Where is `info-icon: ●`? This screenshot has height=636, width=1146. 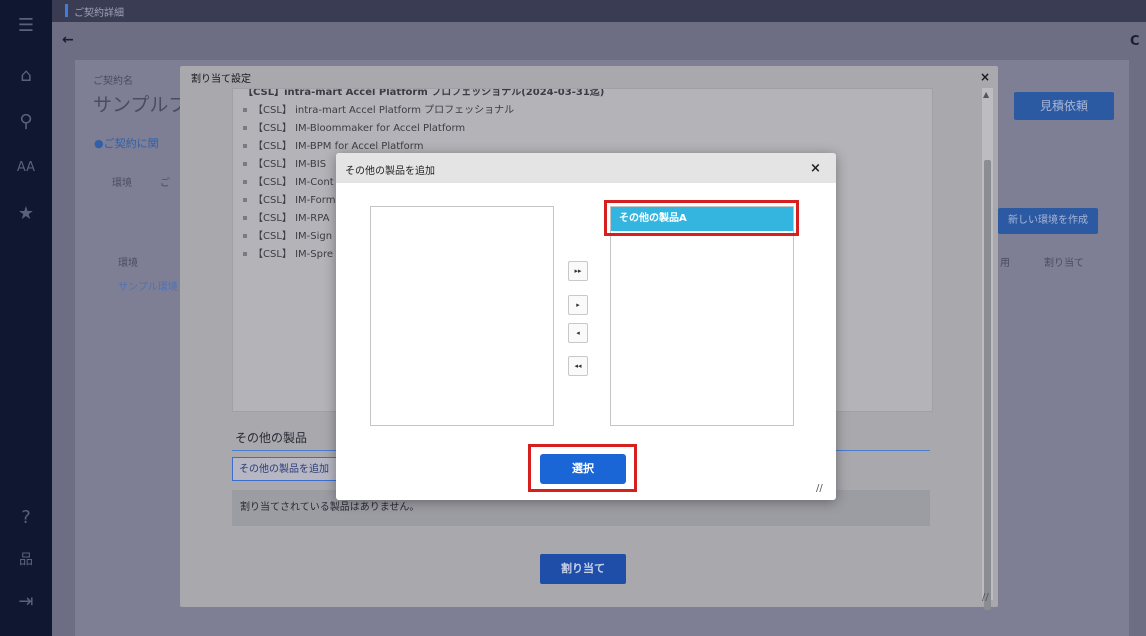 info-icon: ● is located at coordinates (99, 143).